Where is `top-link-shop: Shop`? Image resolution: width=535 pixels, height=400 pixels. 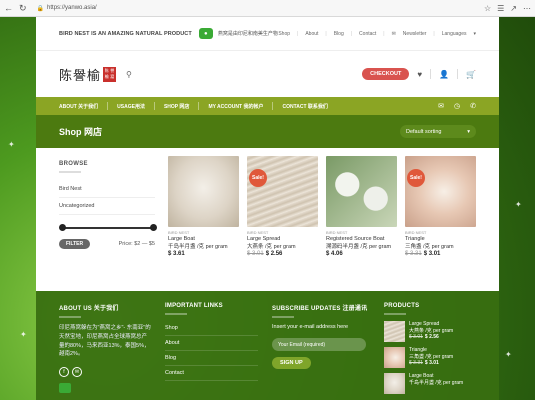
top-link-shop: Shop is located at coordinates (284, 34).